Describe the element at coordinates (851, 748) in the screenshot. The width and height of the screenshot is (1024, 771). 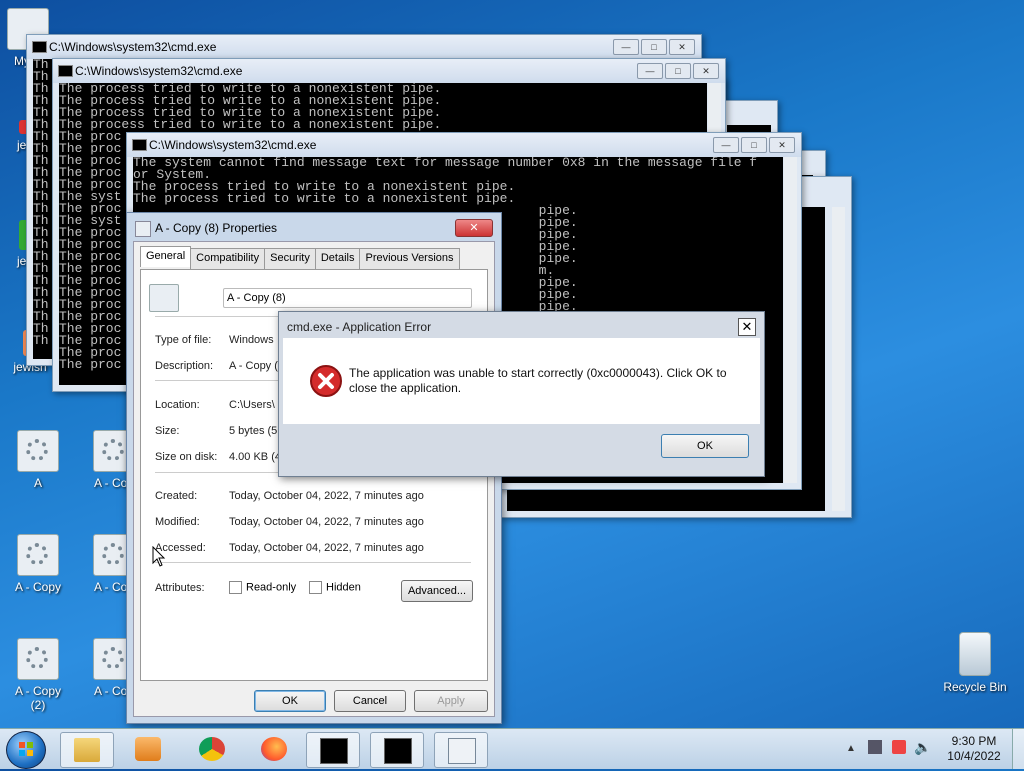
I see `show-hidden-icons-icon: ▲` at that location.